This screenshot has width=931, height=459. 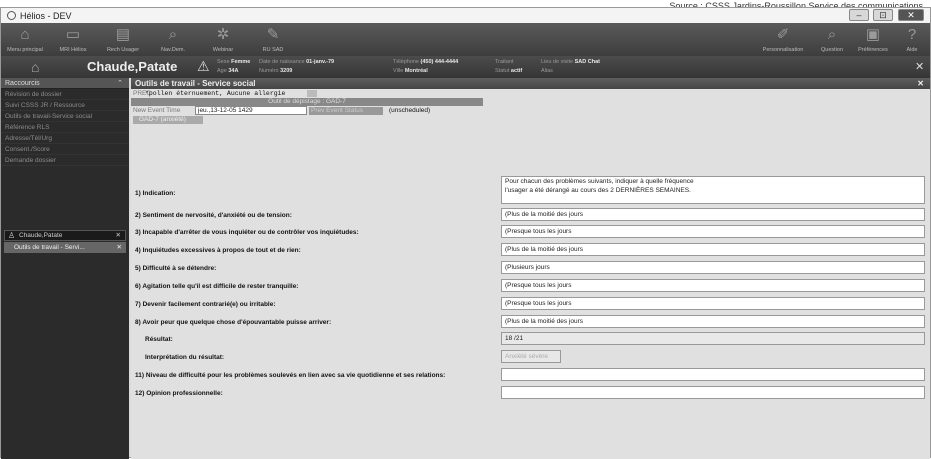 What do you see at coordinates (282, 62) in the screenshot?
I see `ddn-label: Date de naissance` at bounding box center [282, 62].